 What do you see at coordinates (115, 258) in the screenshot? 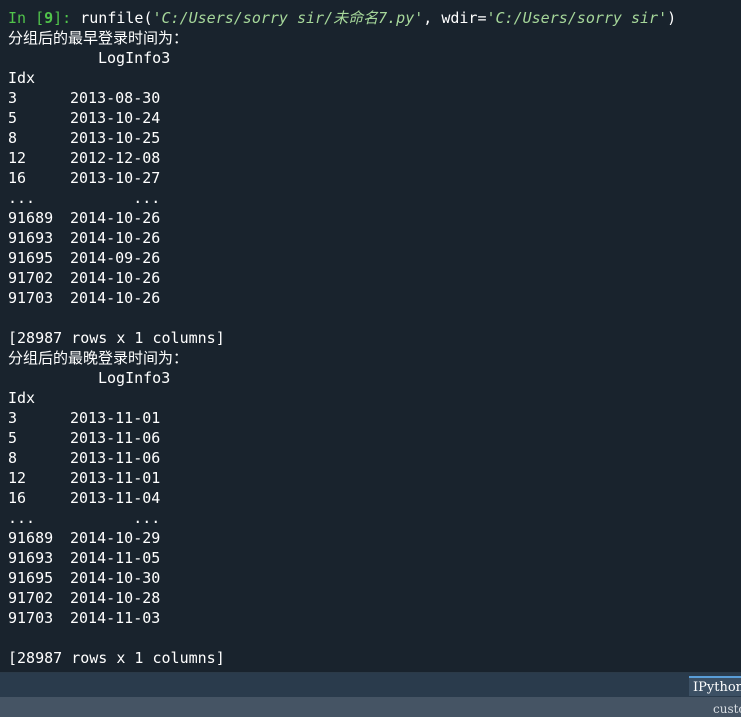
I see `row-value: 2014-09-26` at bounding box center [115, 258].